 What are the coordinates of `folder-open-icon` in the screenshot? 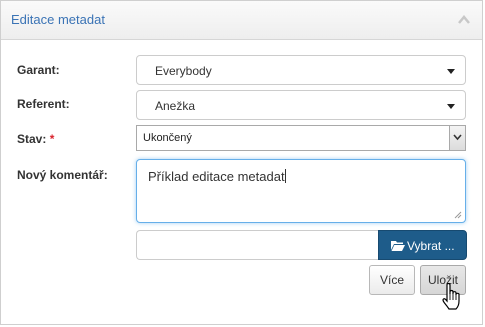 It's located at (398, 246).